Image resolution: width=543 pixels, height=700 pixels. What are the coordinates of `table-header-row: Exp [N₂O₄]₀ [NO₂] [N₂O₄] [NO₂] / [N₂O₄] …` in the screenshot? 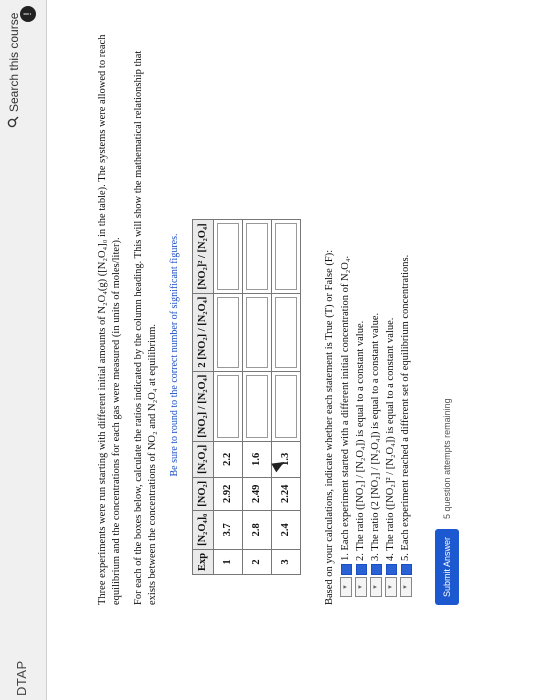 It's located at (203, 397).